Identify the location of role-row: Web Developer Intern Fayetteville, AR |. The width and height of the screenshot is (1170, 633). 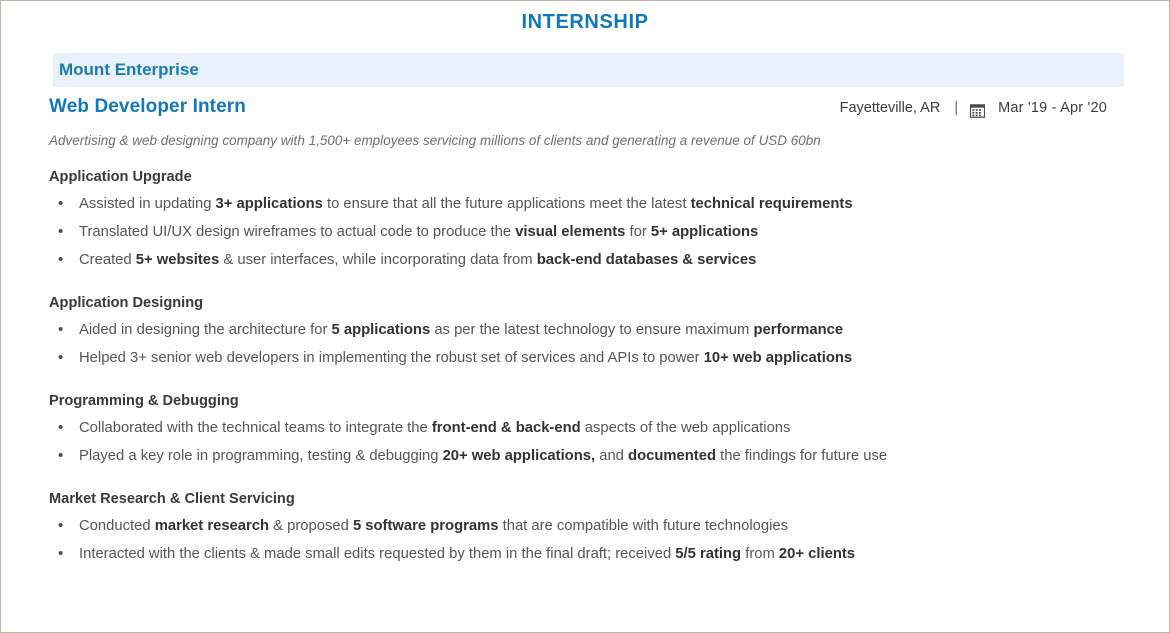
(578, 107).